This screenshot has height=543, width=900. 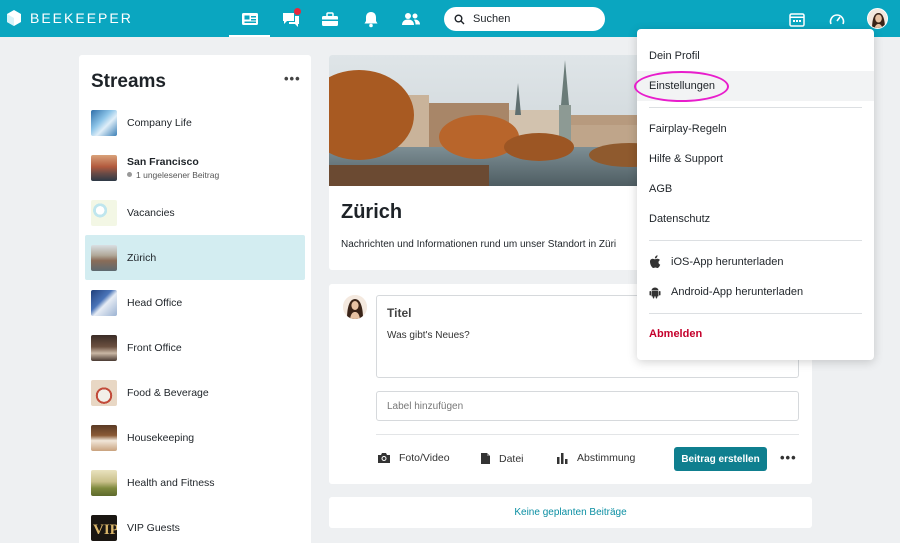 I want to click on composer-divider, so click(x=587, y=434).